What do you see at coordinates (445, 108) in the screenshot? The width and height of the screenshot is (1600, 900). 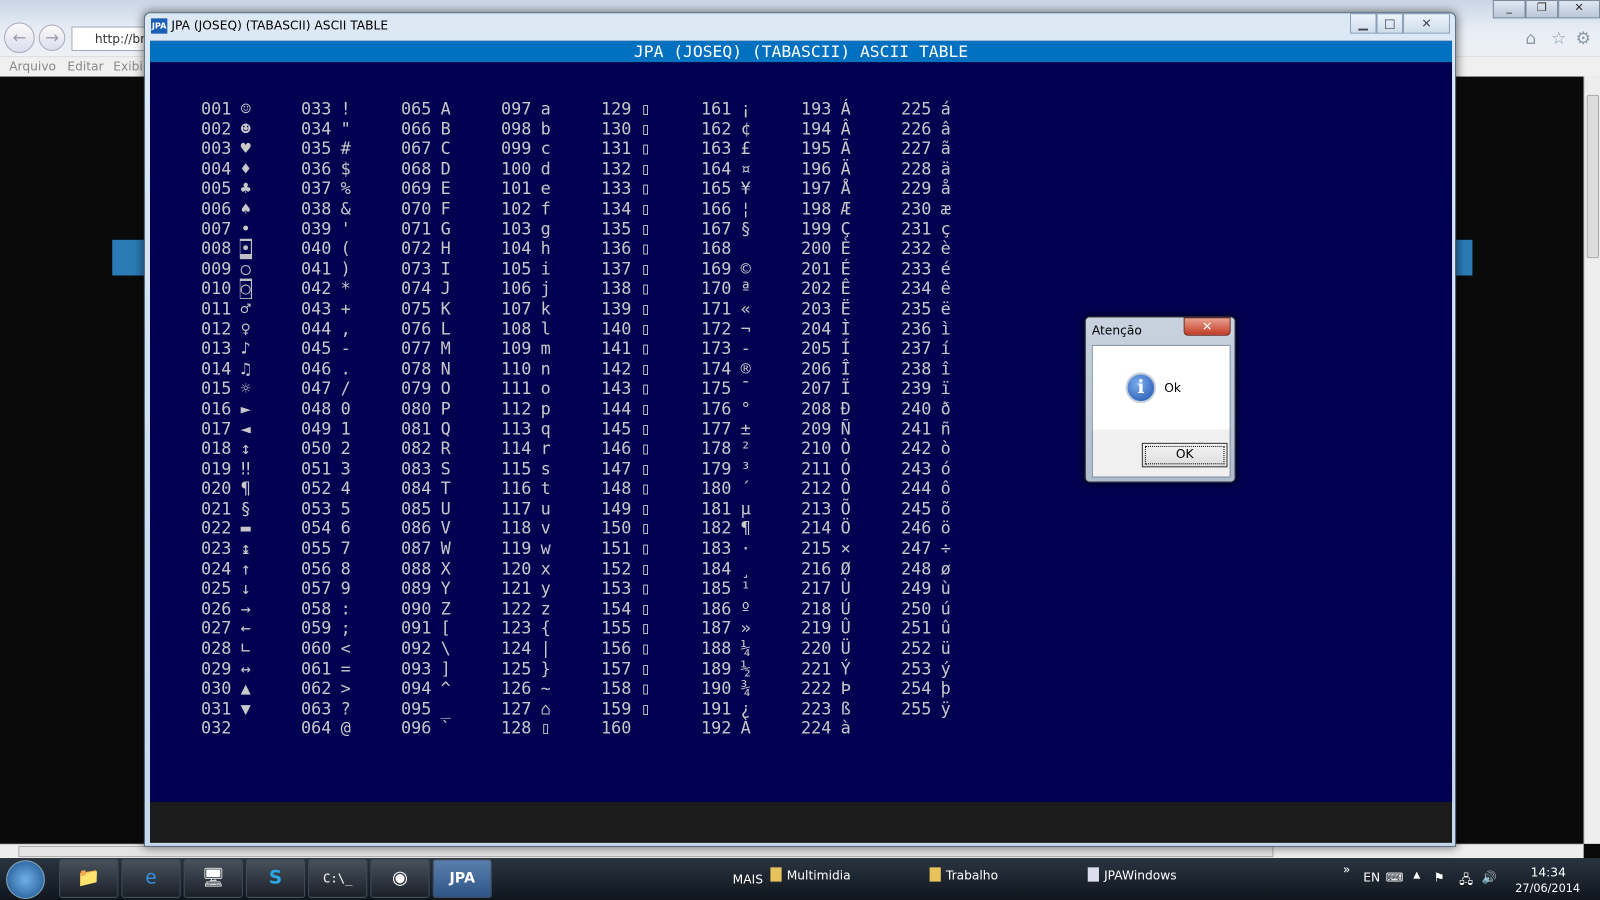 I see `ascii-char: A` at bounding box center [445, 108].